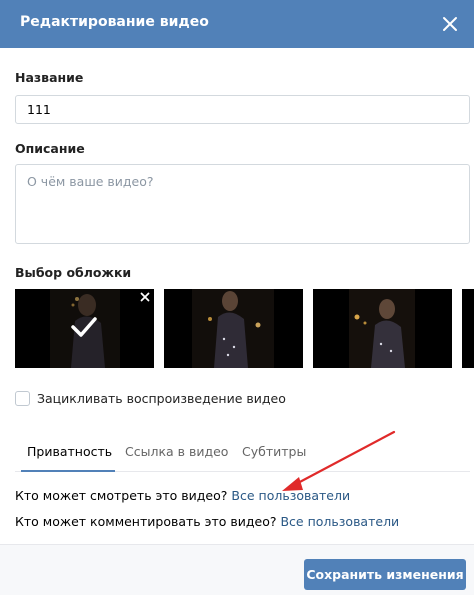 The image size is (474, 595). What do you see at coordinates (339, 521) in the screenshot?
I see `comment-privacy-link: Все пользователи` at bounding box center [339, 521].